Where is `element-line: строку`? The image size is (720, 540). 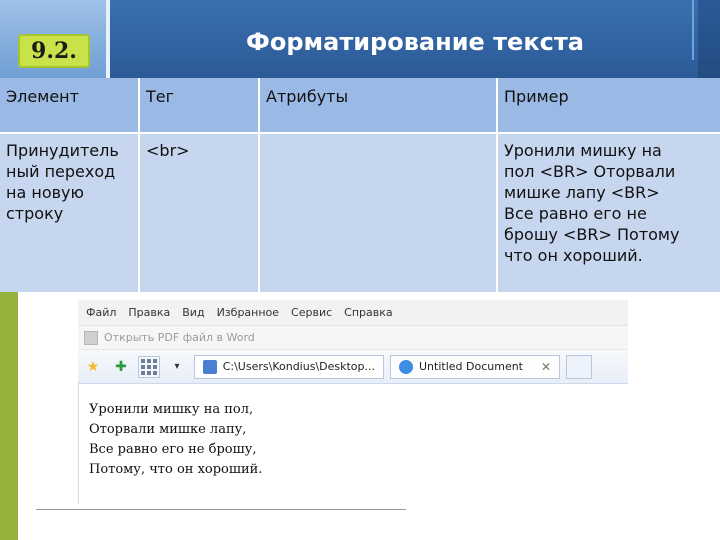
element-line: строку is located at coordinates (35, 213).